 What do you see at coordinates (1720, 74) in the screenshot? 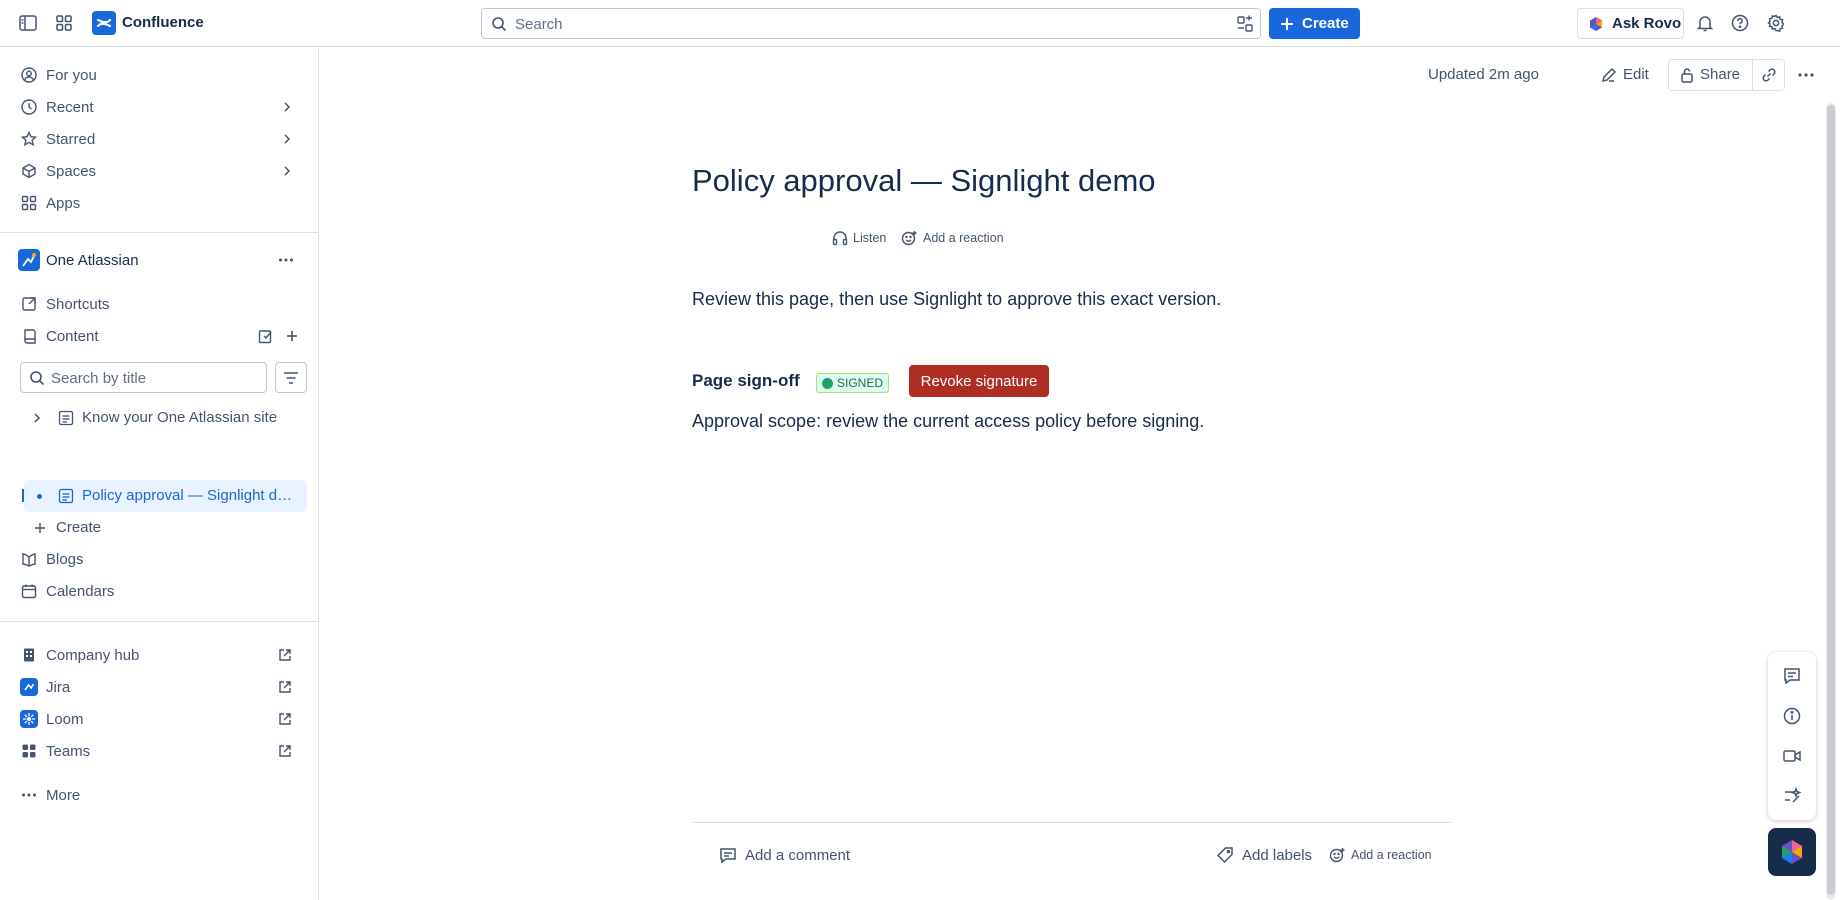
I see `share-label: Share` at bounding box center [1720, 74].